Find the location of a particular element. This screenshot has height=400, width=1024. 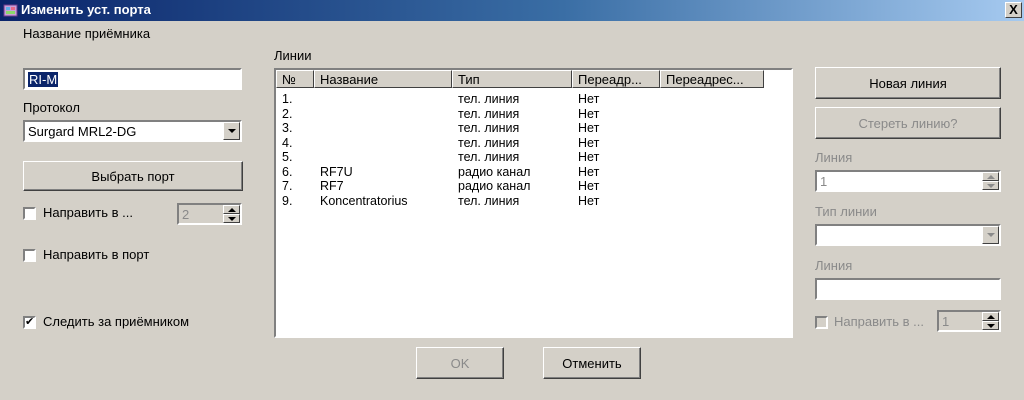

table-row: 3. тел. линия Нет is located at coordinates (520, 128).